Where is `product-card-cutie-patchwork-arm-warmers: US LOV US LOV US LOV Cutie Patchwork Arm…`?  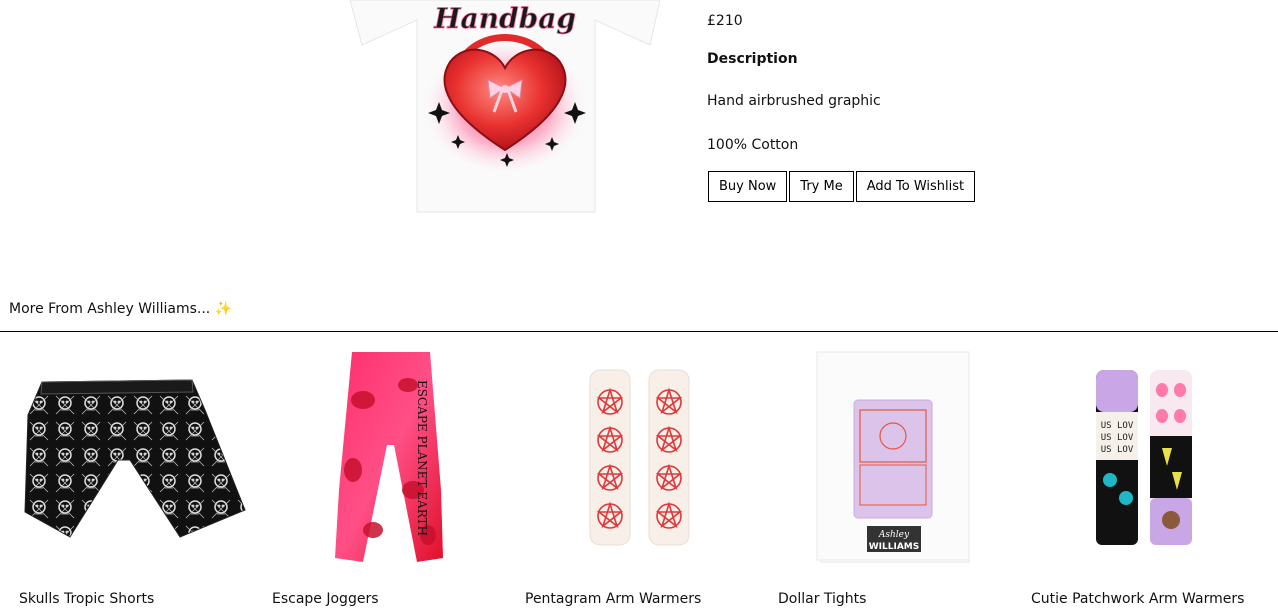
product-card-cutie-patchwork-arm-warmers: US LOV US LOV US LOV Cutie Patchwork Arm… is located at coordinates (1137, 475).